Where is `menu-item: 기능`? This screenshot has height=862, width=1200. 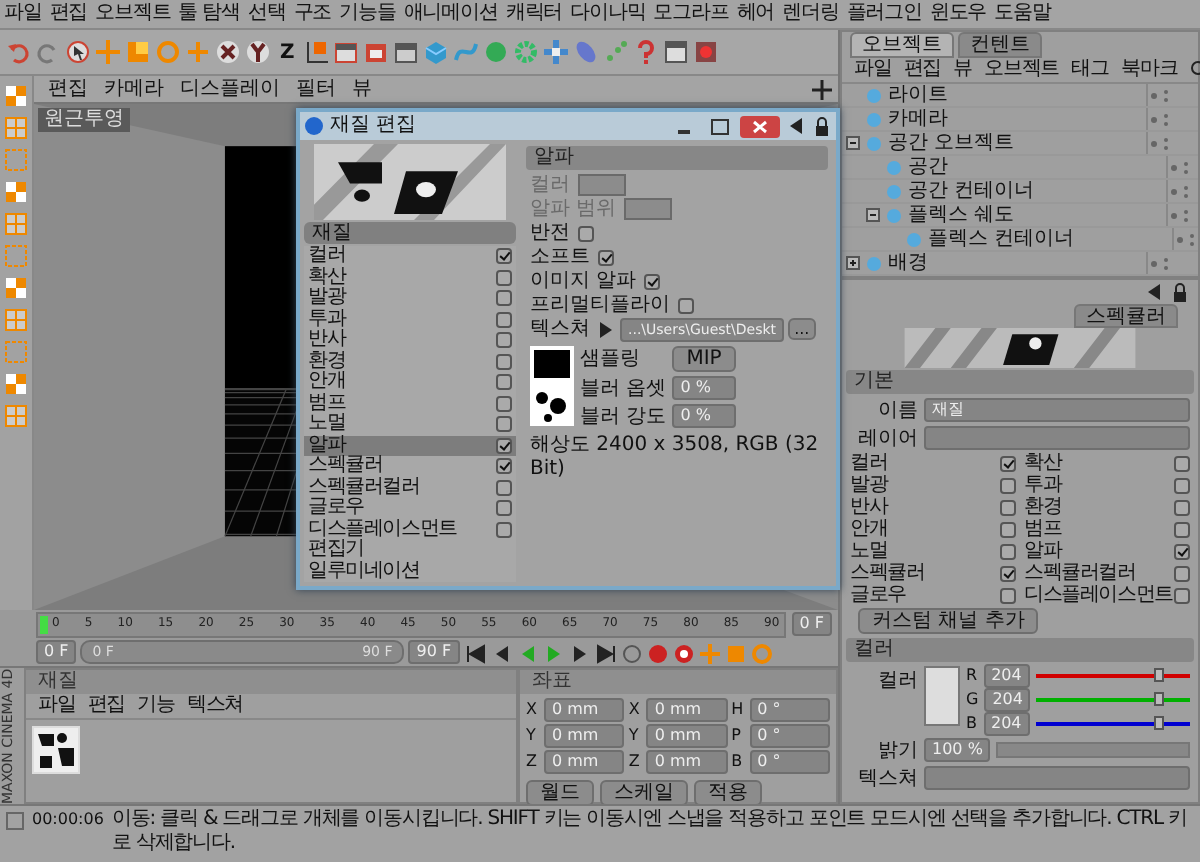 menu-item: 기능 is located at coordinates (156, 706).